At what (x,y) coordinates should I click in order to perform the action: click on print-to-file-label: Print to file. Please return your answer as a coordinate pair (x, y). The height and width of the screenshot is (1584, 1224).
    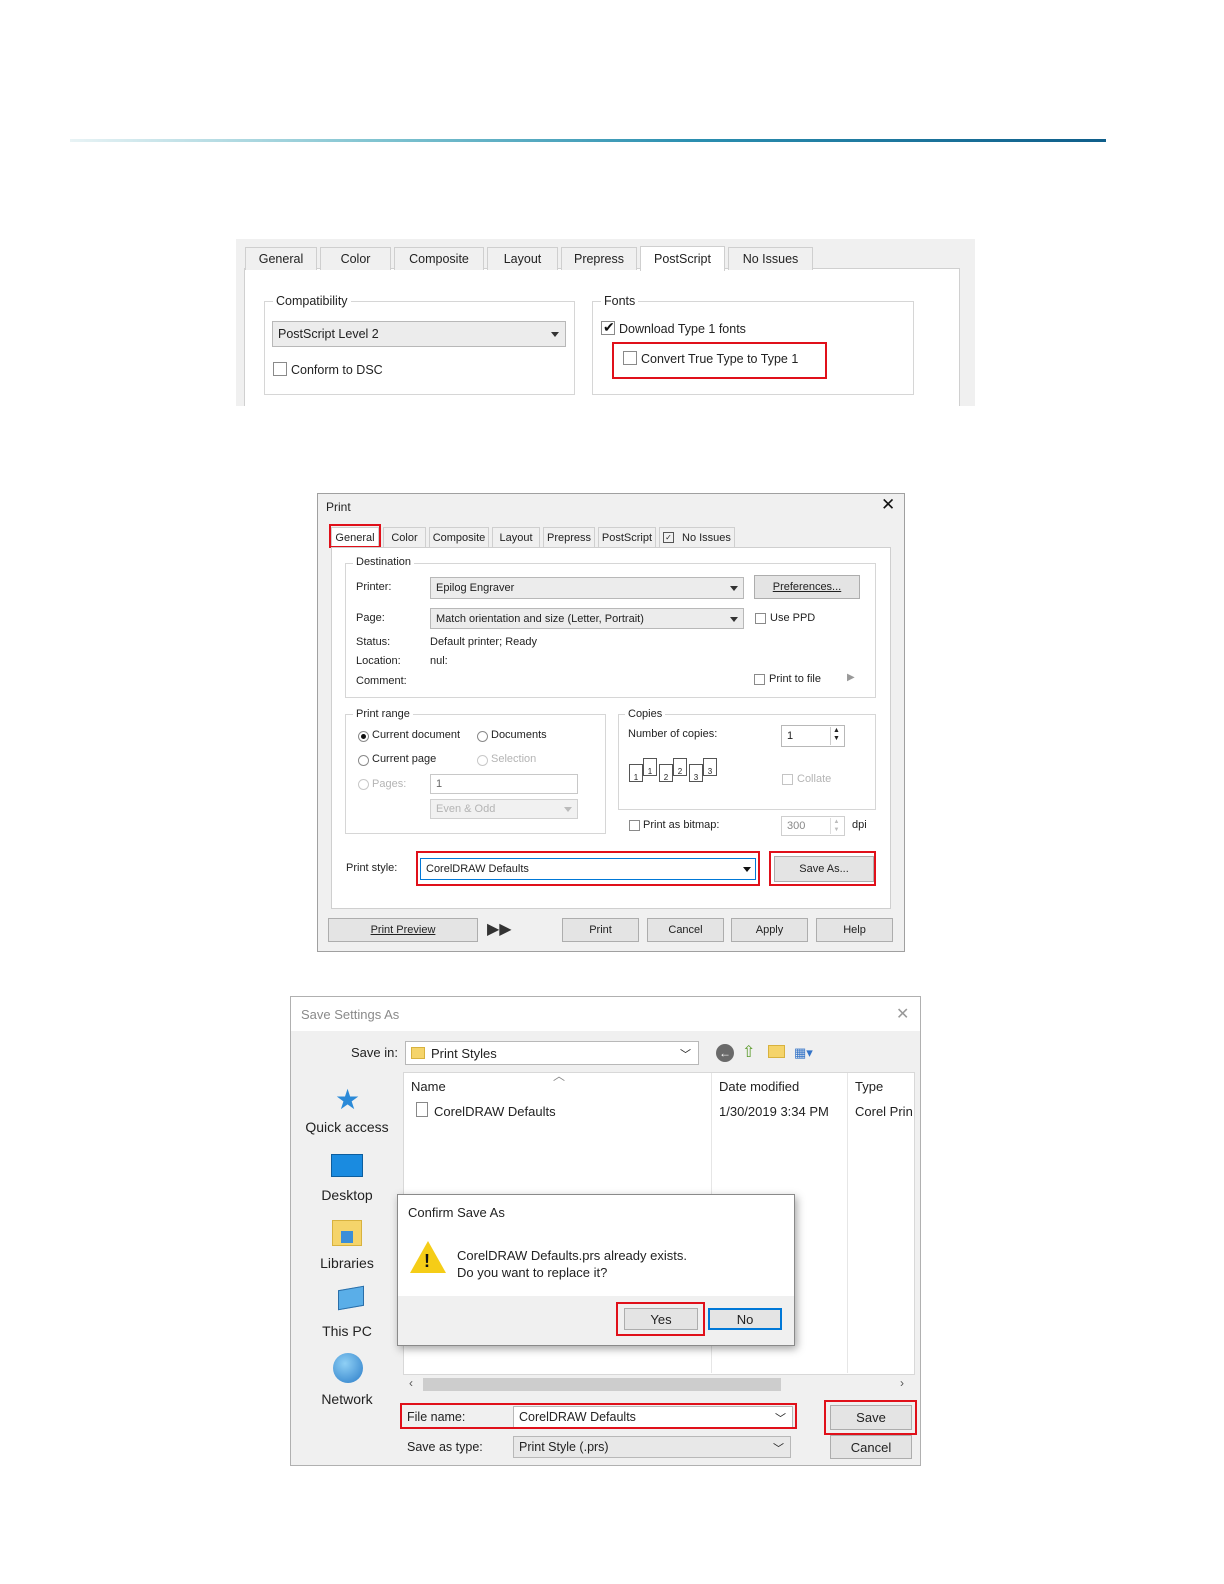
    Looking at the image, I should click on (795, 679).